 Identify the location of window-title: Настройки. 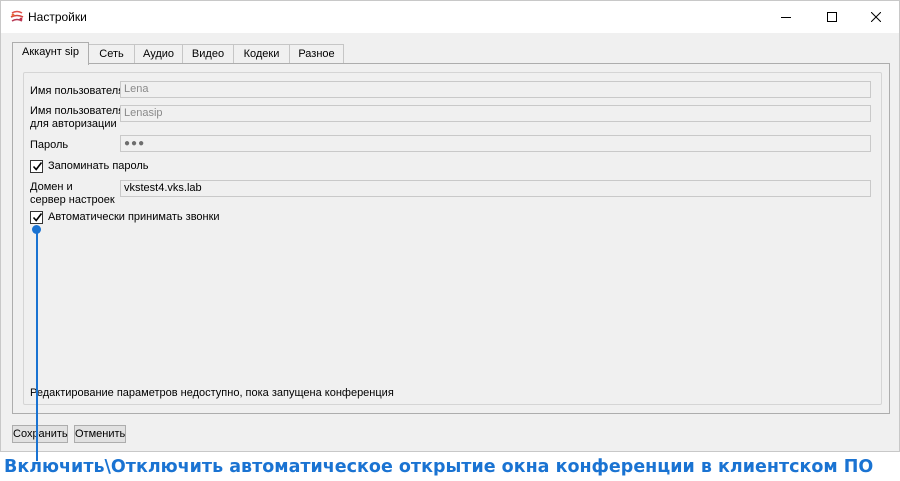
(57, 17).